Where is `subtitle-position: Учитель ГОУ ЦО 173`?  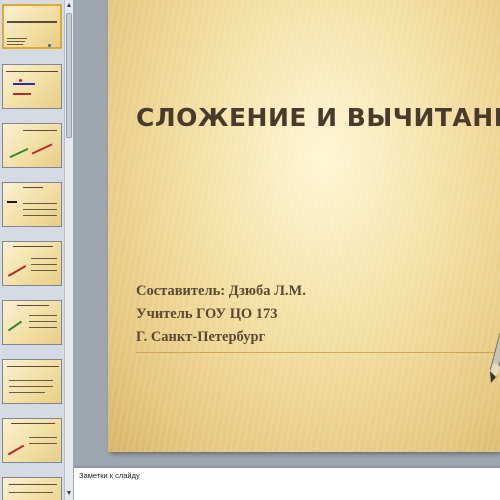
subtitle-position: Учитель ГОУ ЦО 173 is located at coordinates (207, 314).